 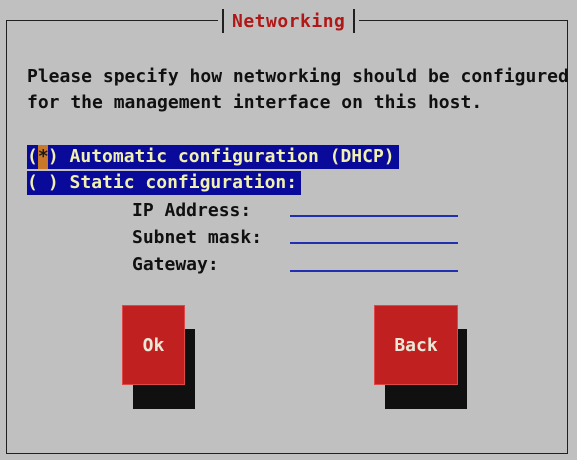 What do you see at coordinates (416, 345) in the screenshot?
I see `back-button: Back` at bounding box center [416, 345].